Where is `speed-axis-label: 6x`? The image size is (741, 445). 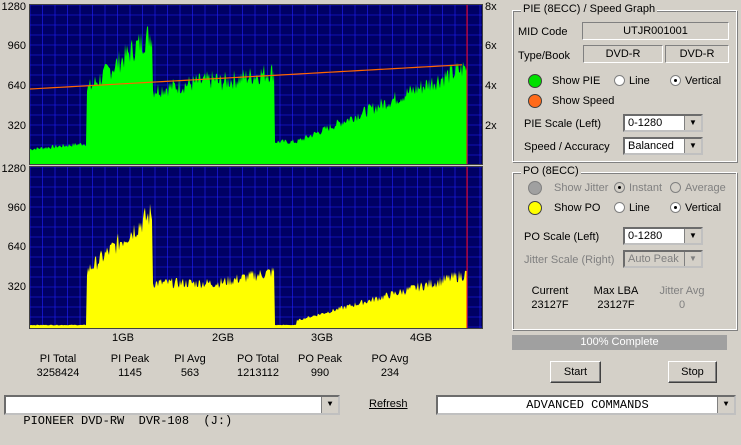 speed-axis-label: 6x is located at coordinates (491, 46).